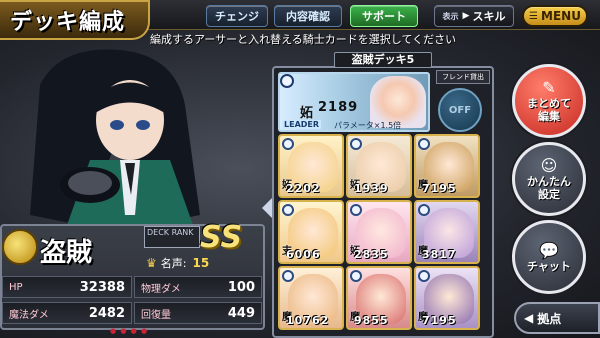 The width and height of the screenshot is (600, 338). Describe the element at coordinates (221, 237) in the screenshot. I see `deck-rank-value: SS` at that location.